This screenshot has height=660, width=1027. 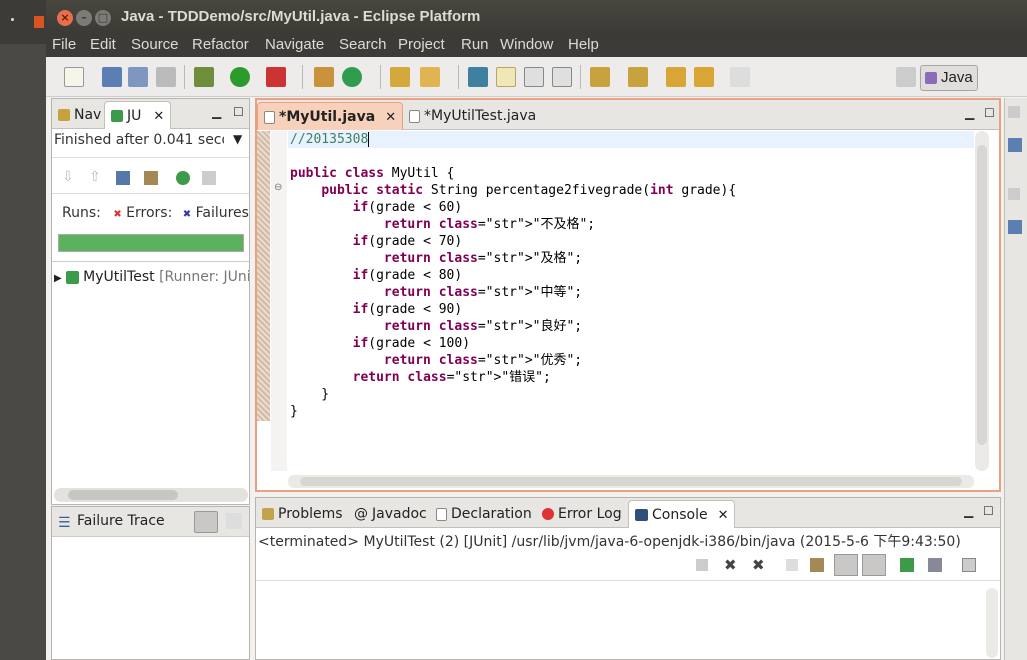 What do you see at coordinates (276, 77) in the screenshot?
I see `external-tools-icon` at bounding box center [276, 77].